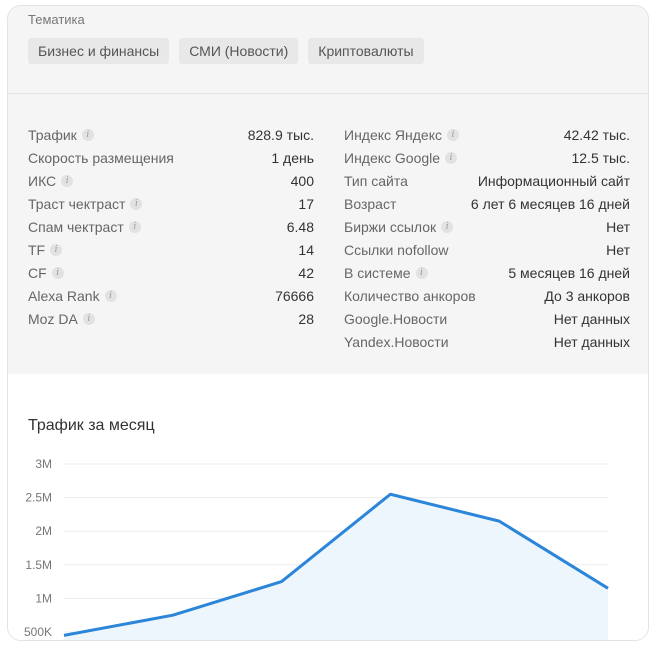  Describe the element at coordinates (392, 158) in the screenshot. I see `stat-label-text: Индекс Google` at that location.